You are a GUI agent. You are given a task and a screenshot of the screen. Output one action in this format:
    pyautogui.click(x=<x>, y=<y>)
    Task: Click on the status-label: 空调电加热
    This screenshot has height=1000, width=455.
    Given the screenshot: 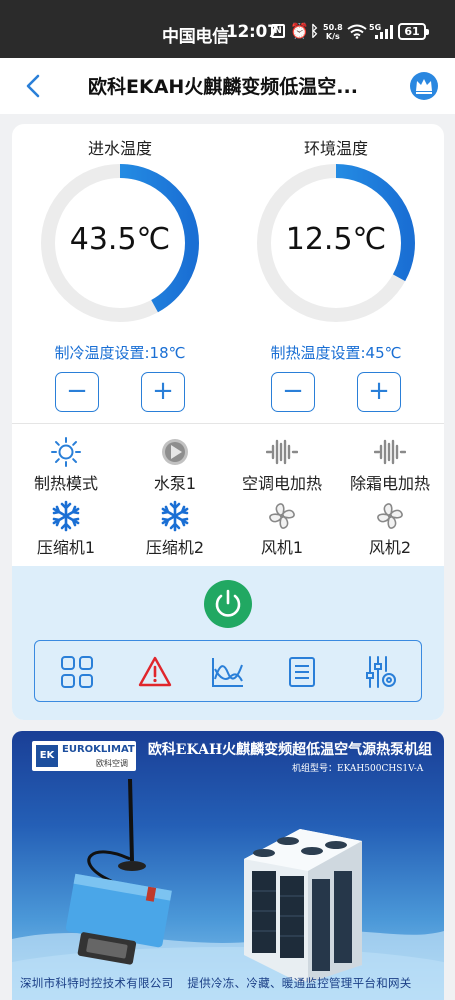 What is the action you would take?
    pyautogui.click(x=281, y=483)
    